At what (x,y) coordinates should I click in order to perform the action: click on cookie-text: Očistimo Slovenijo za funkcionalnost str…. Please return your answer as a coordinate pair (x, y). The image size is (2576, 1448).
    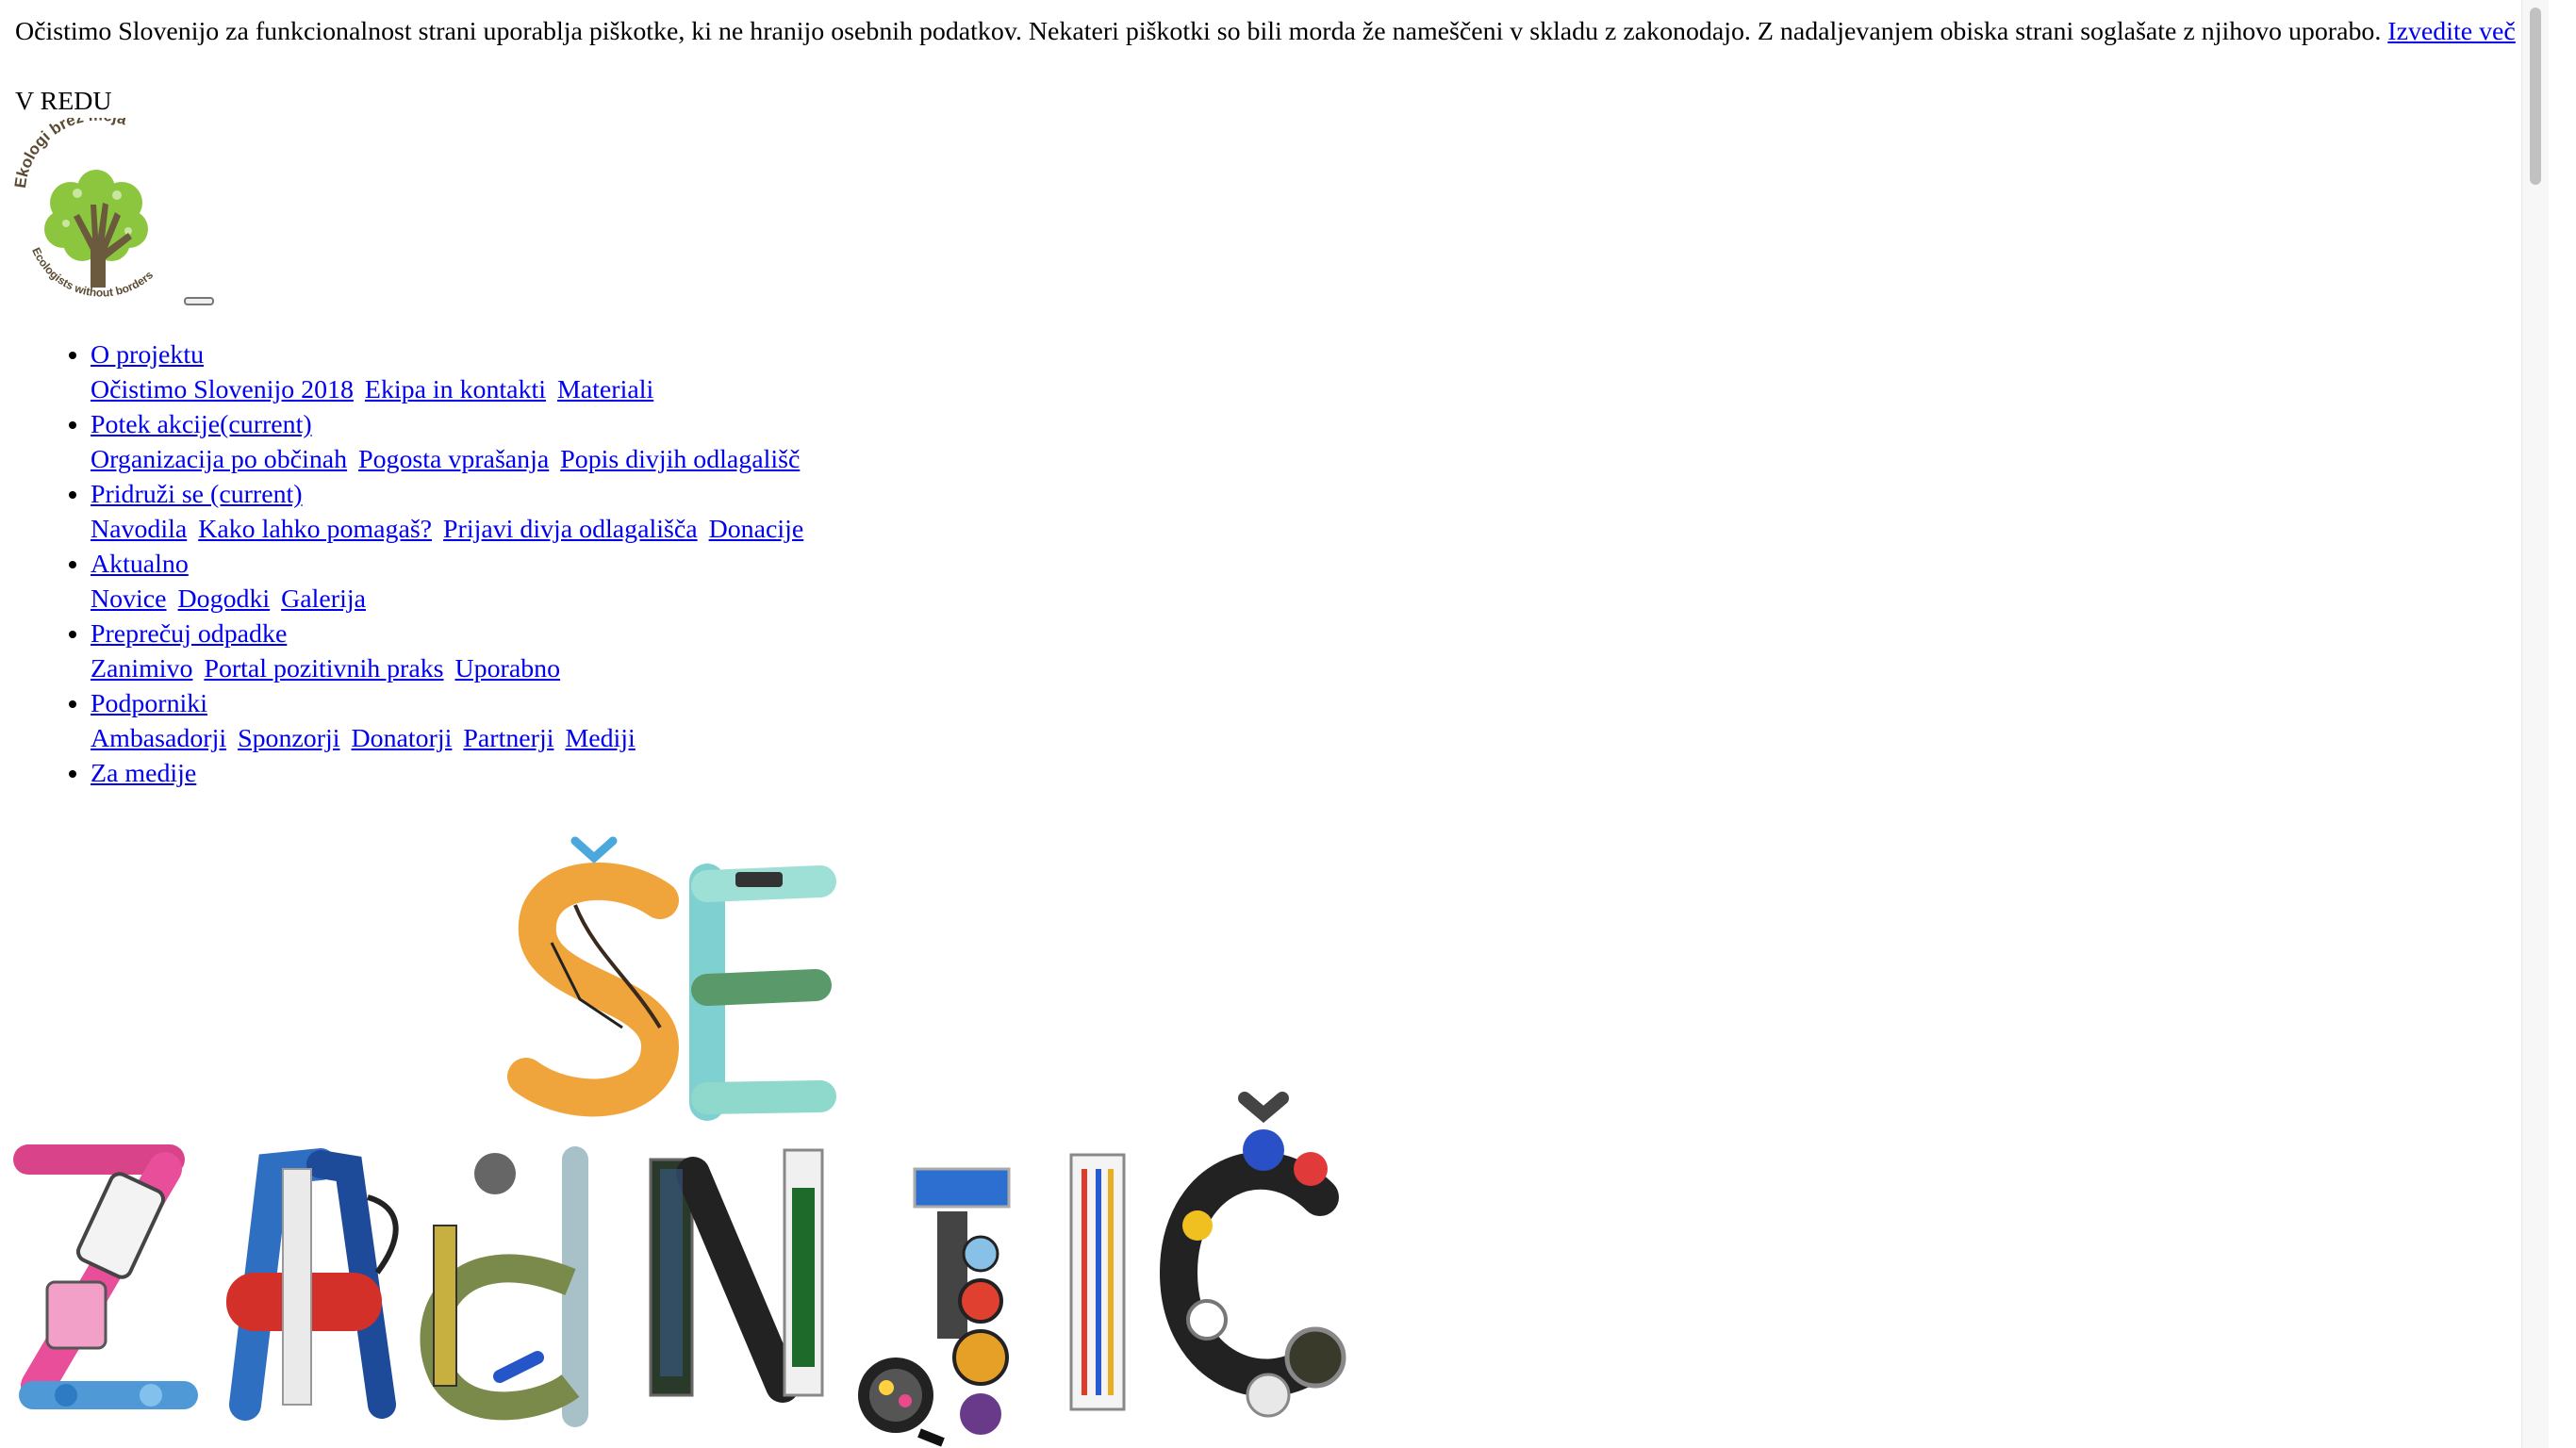
    Looking at the image, I should click on (1198, 31).